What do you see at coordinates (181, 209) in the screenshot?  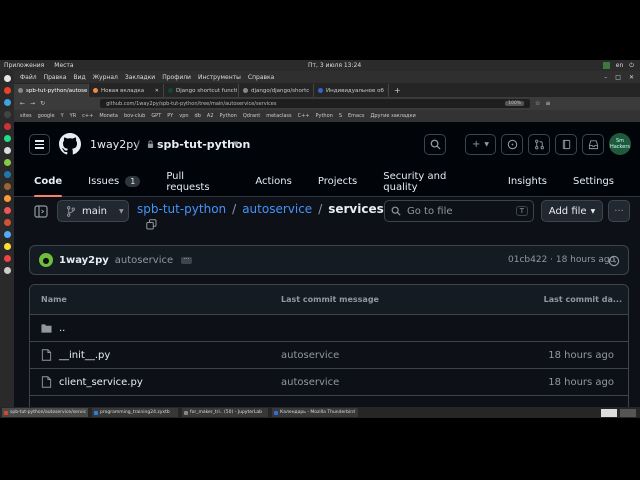 I see `breadcrumb-repo-link: spb-tut-python` at bounding box center [181, 209].